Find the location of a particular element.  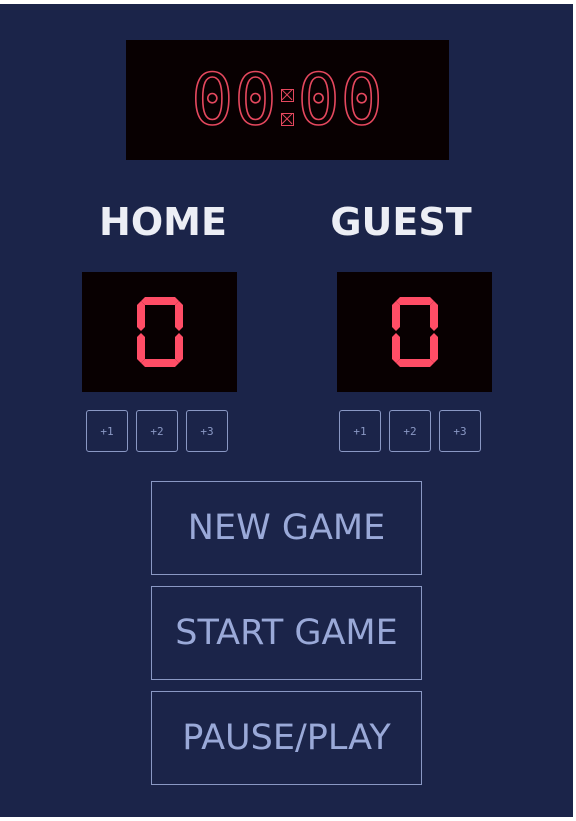

guest-add-3-button: +3 is located at coordinates (460, 431).